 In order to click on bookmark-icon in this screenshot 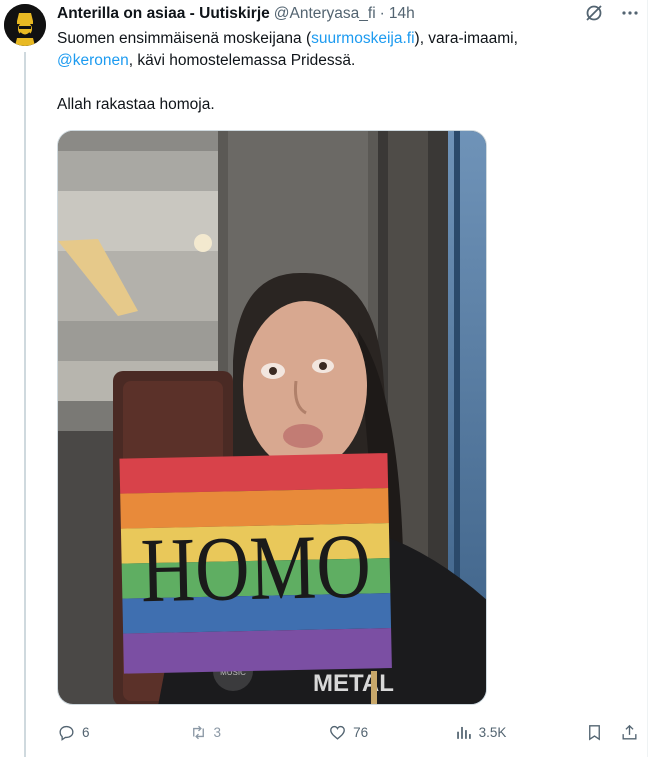, I will do `click(595, 732)`.